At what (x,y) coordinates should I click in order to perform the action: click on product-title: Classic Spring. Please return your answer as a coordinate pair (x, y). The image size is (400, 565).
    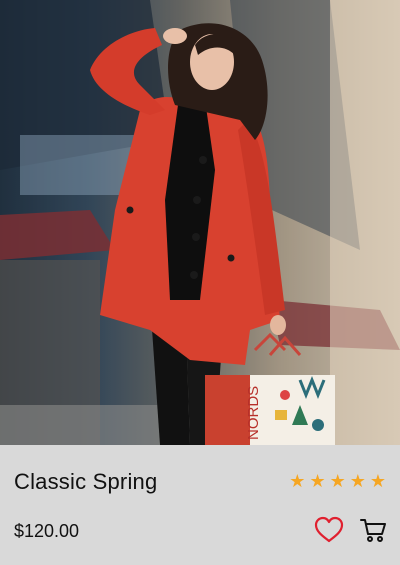
    Looking at the image, I should click on (86, 481).